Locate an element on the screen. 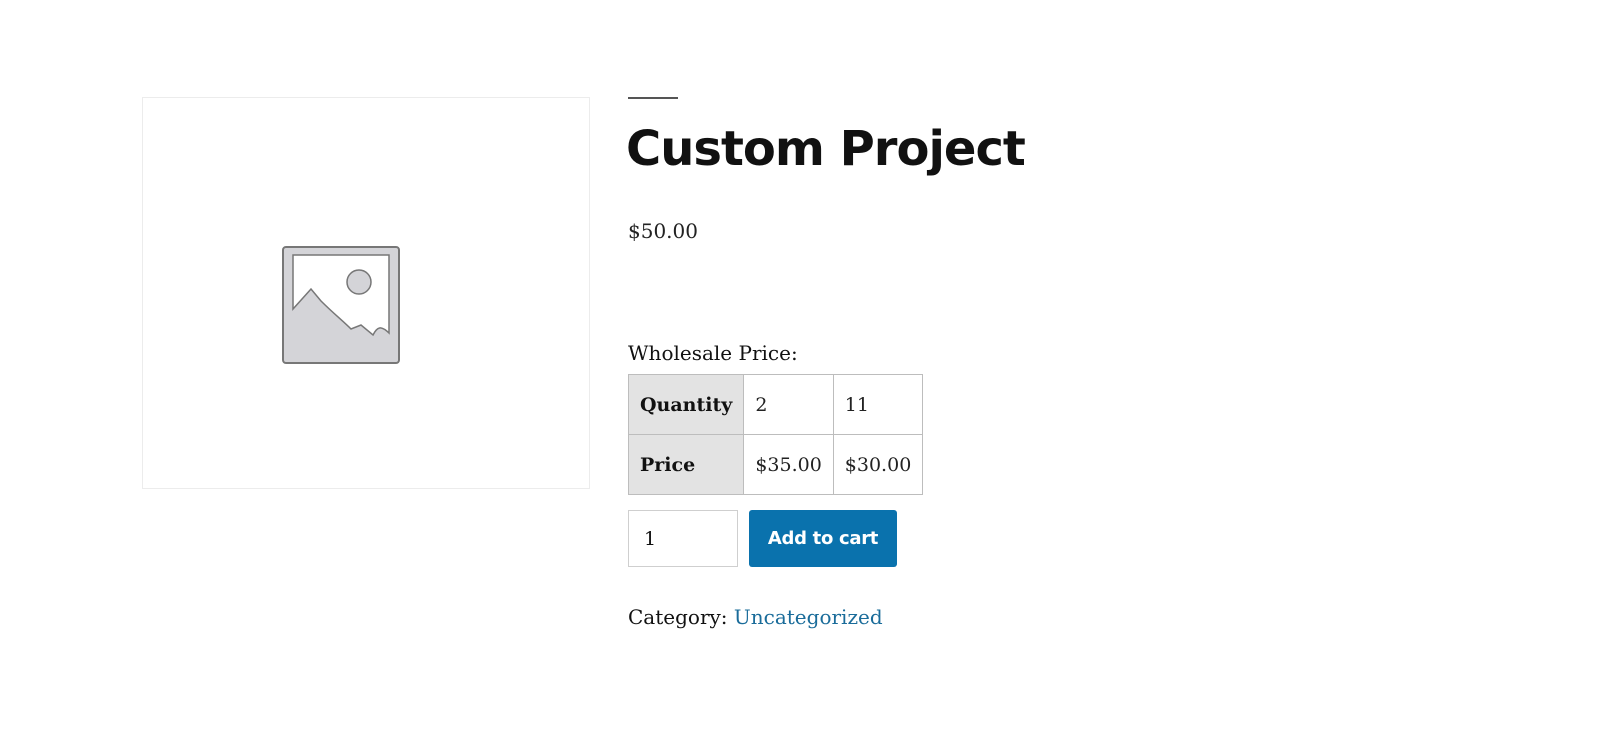 The image size is (1603, 735). quantity-tier-2: 11 is located at coordinates (878, 404).